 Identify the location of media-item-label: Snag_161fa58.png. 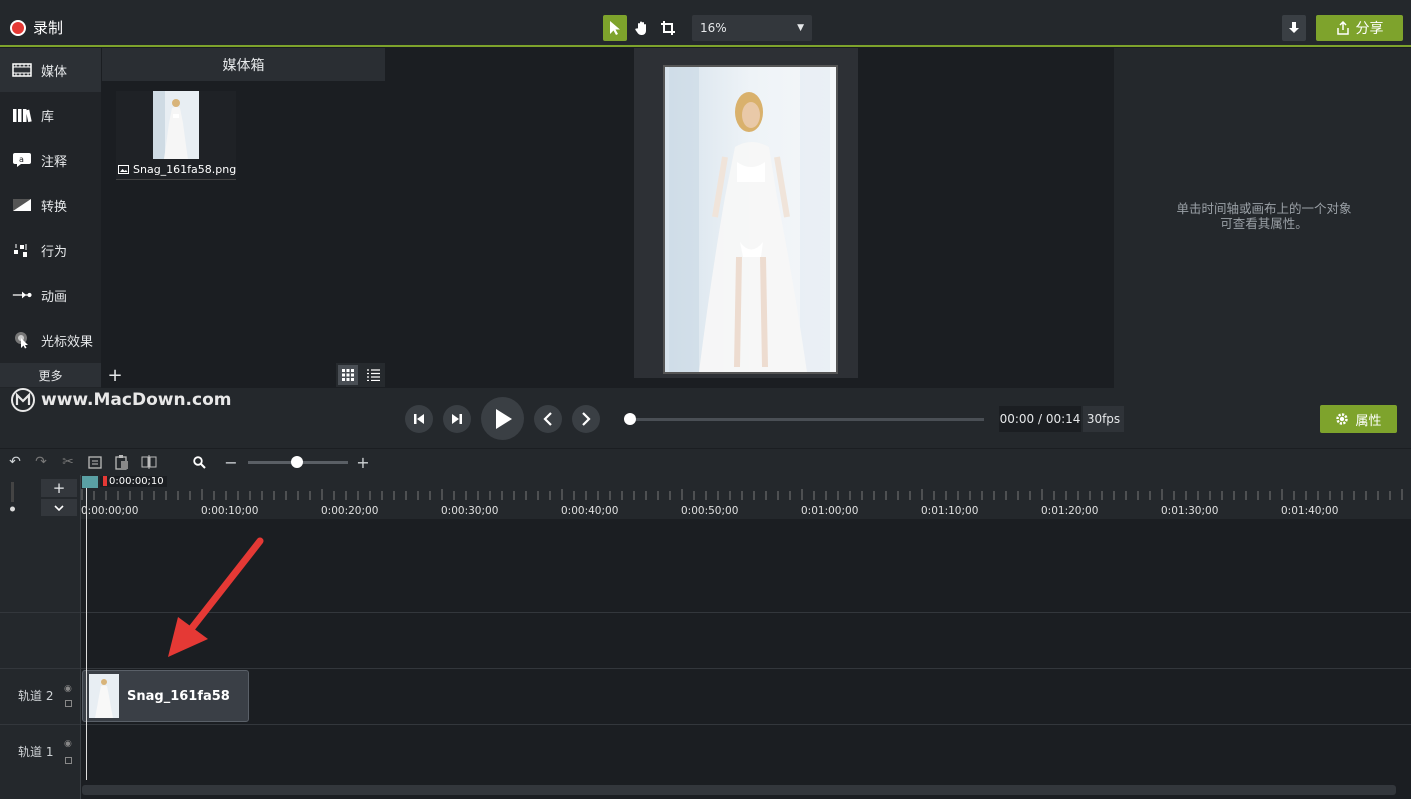
(177, 169).